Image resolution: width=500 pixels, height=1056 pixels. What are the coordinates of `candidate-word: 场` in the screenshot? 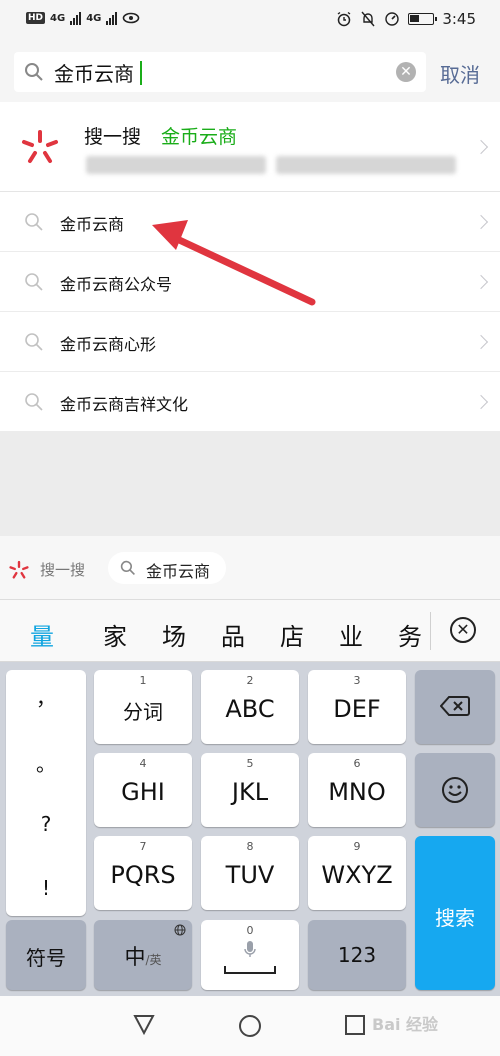 It's located at (174, 634).